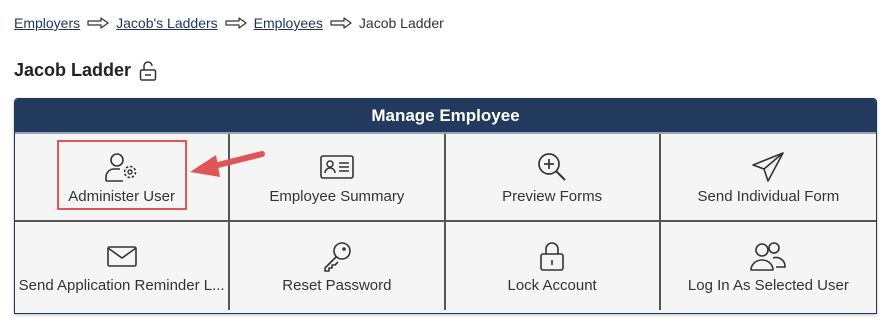 This screenshot has height=321, width=882. I want to click on id-card-icon, so click(337, 167).